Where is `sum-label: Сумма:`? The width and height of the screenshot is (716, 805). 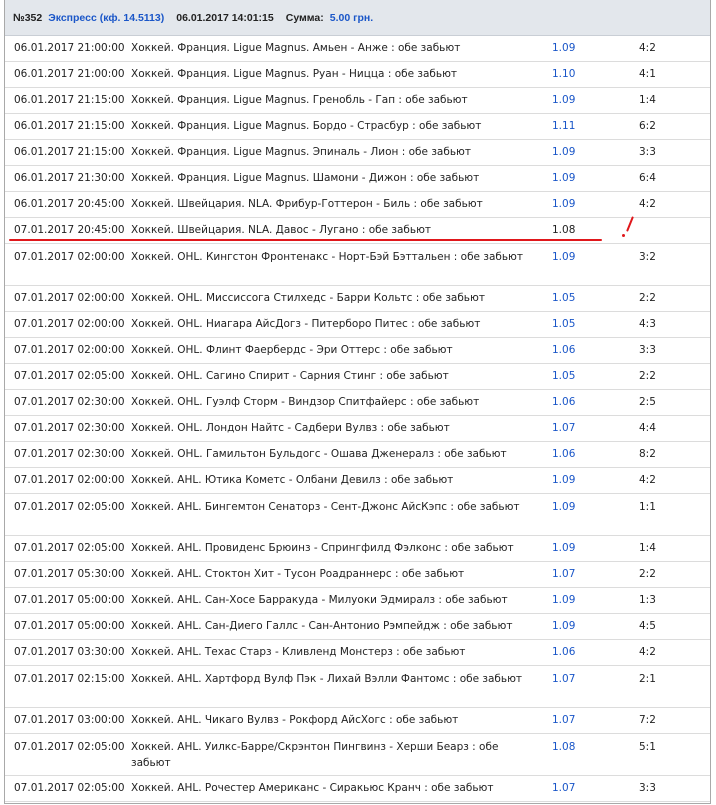
sum-label: Сумма: is located at coordinates (304, 17).